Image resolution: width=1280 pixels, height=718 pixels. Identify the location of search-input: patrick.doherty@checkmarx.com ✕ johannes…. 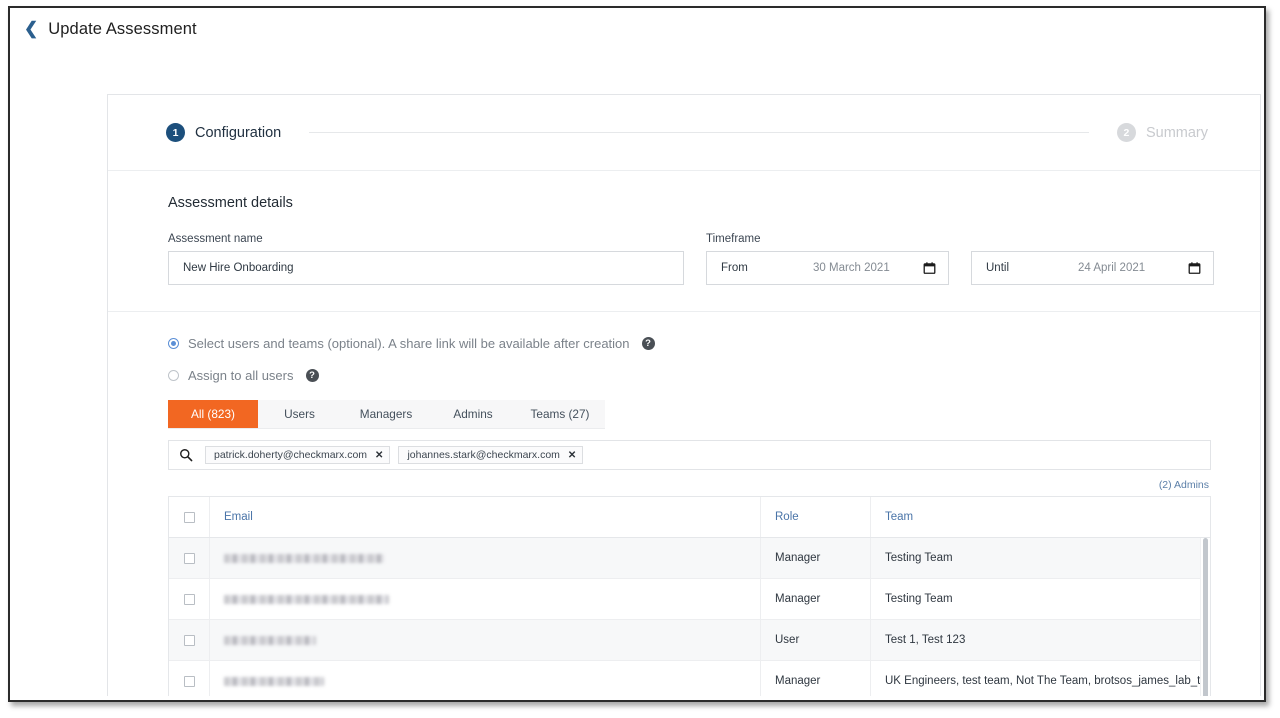
(689, 455).